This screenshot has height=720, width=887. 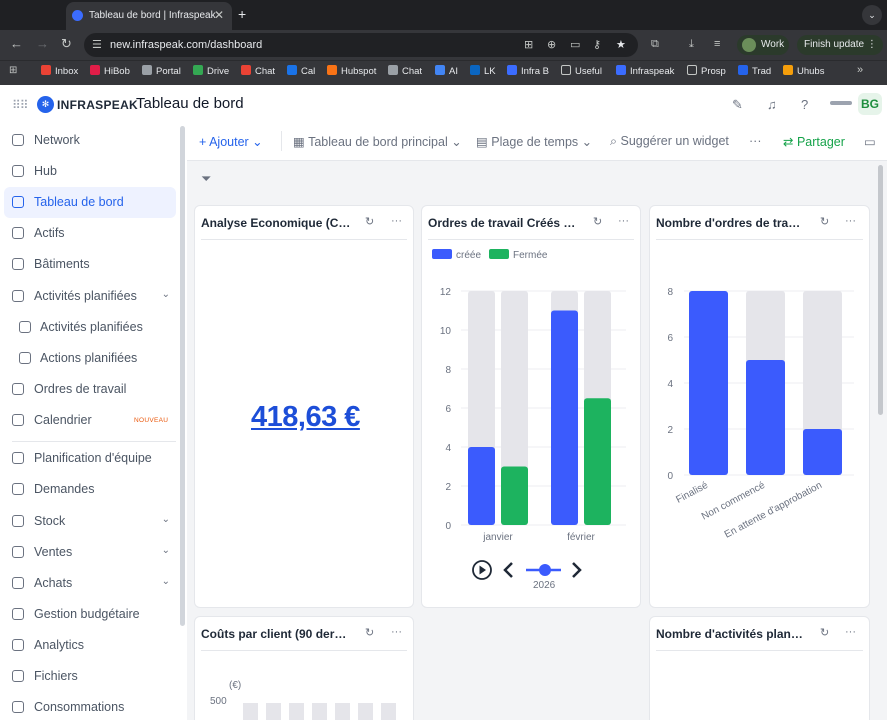 What do you see at coordinates (645, 71) in the screenshot?
I see `bookmark-item: Infraspeak` at bounding box center [645, 71].